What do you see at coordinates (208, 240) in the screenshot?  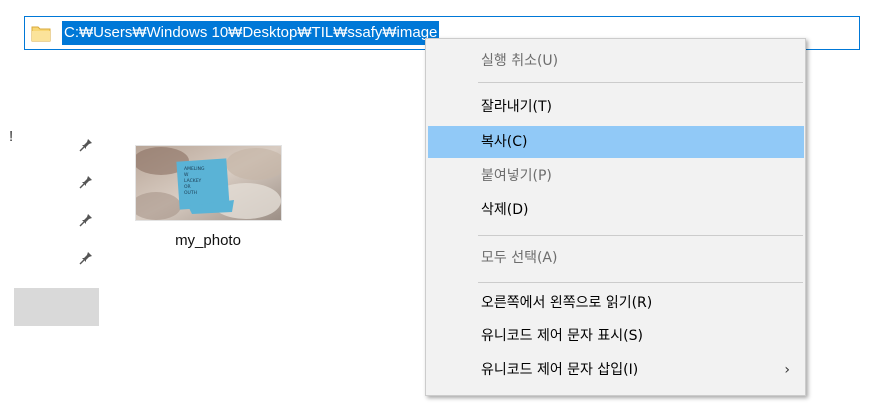 I see `file-name-label: my_photo` at bounding box center [208, 240].